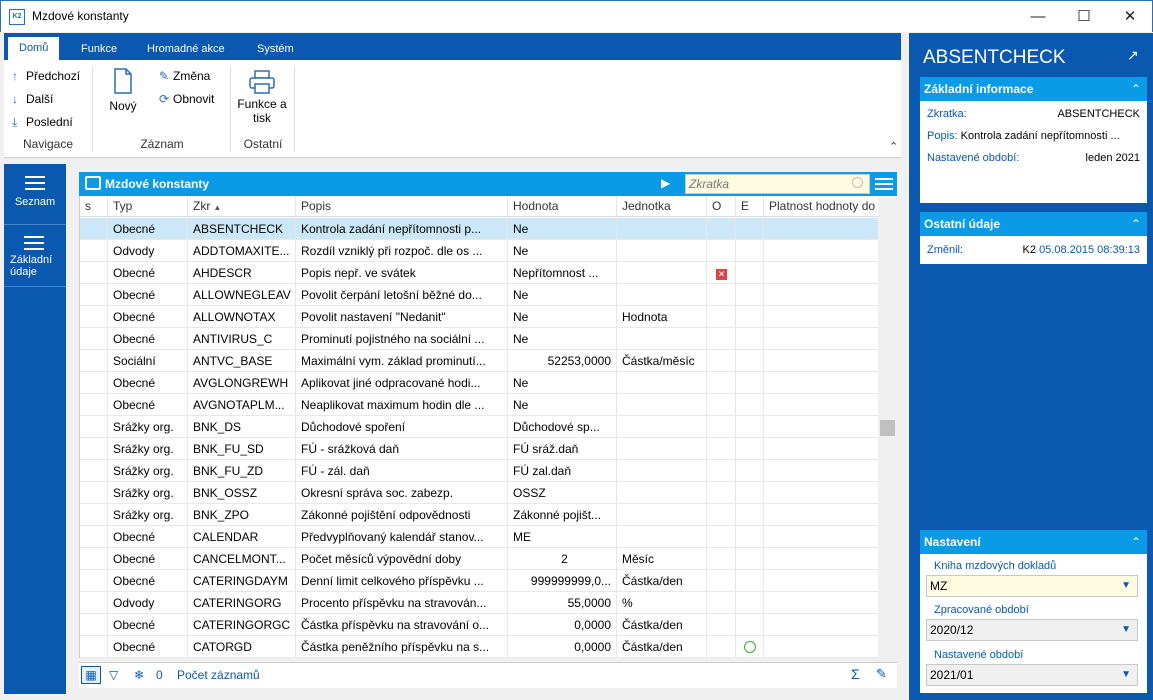 This screenshot has height=700, width=1153. I want to click on scrollbar-thumb, so click(887, 428).